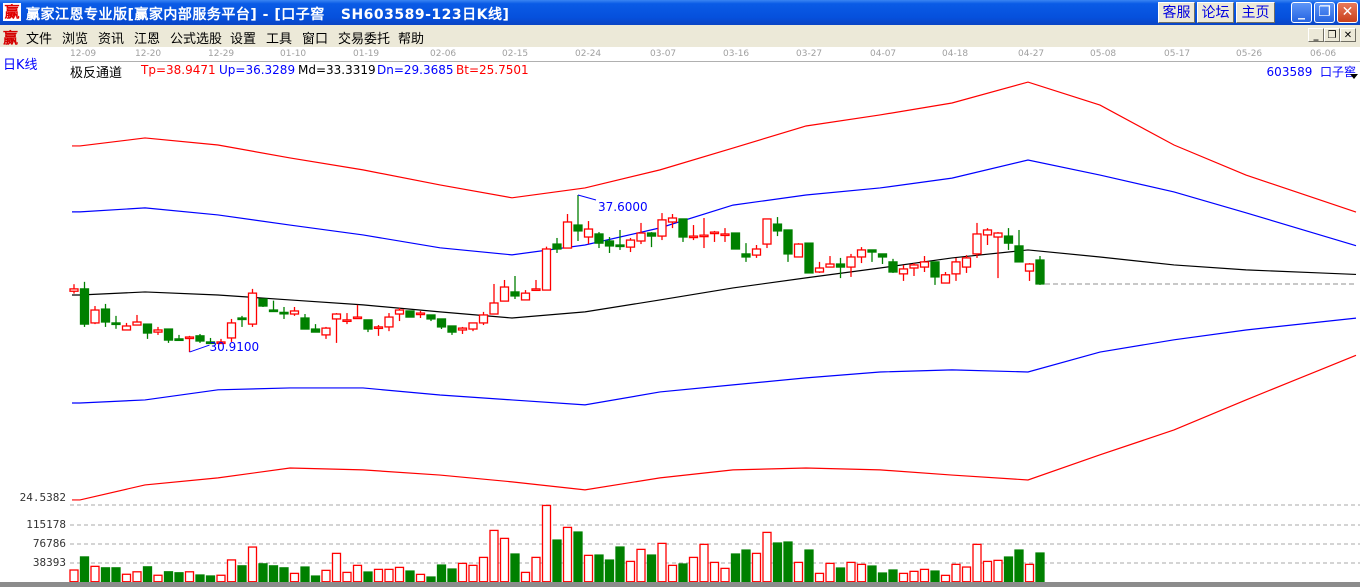 This screenshot has width=1360, height=587. Describe the element at coordinates (587, 197) in the screenshot. I see `high-marker-line` at that location.